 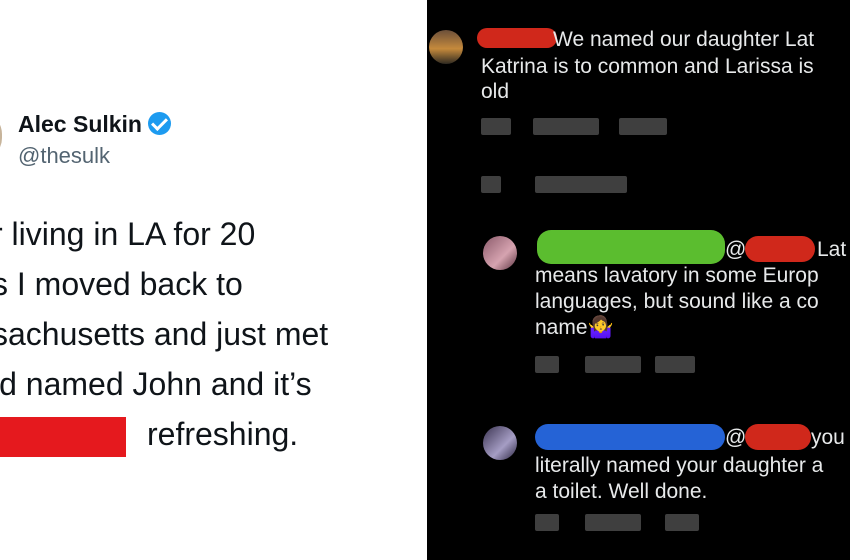 What do you see at coordinates (684, 39) in the screenshot?
I see `comment-text: We named our daughter Lat` at bounding box center [684, 39].